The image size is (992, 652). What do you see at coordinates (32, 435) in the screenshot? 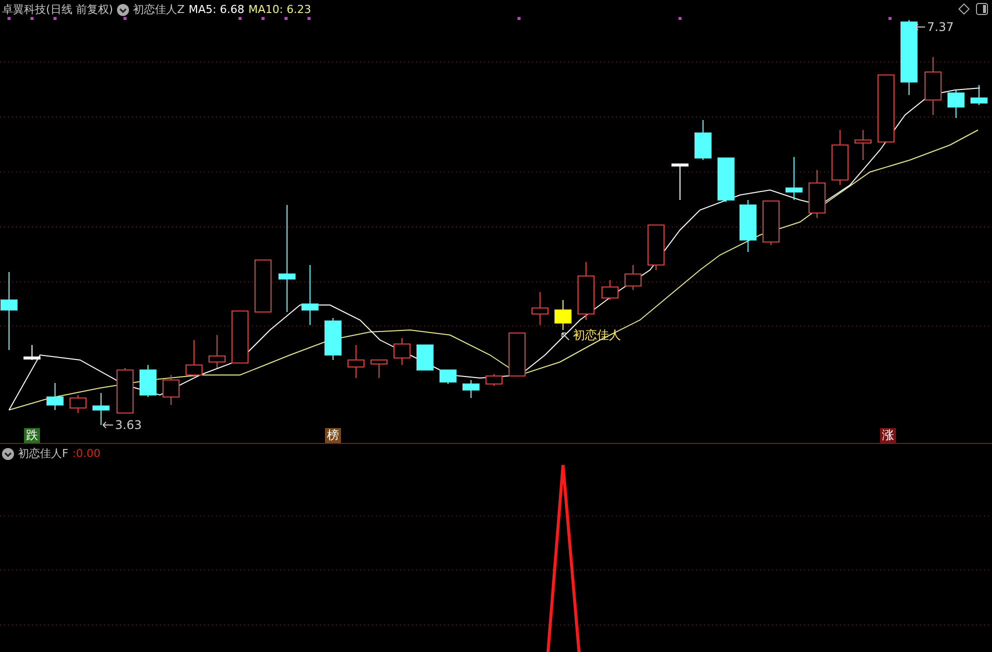
I see `signal-badge: 跌` at bounding box center [32, 435].